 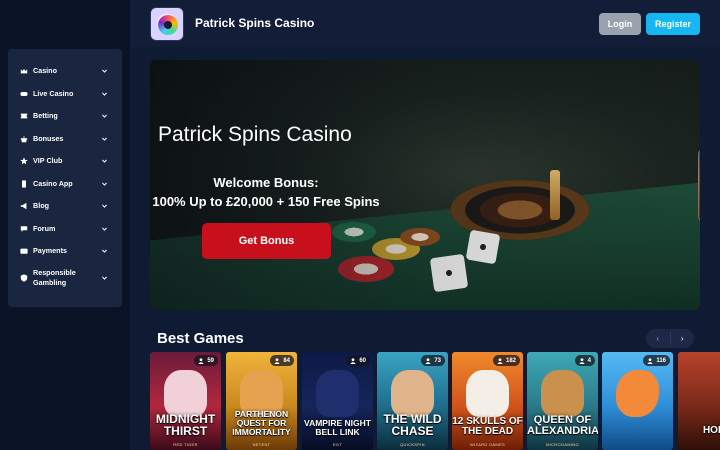 I want to click on player-count-badge: 84, so click(x=282, y=360).